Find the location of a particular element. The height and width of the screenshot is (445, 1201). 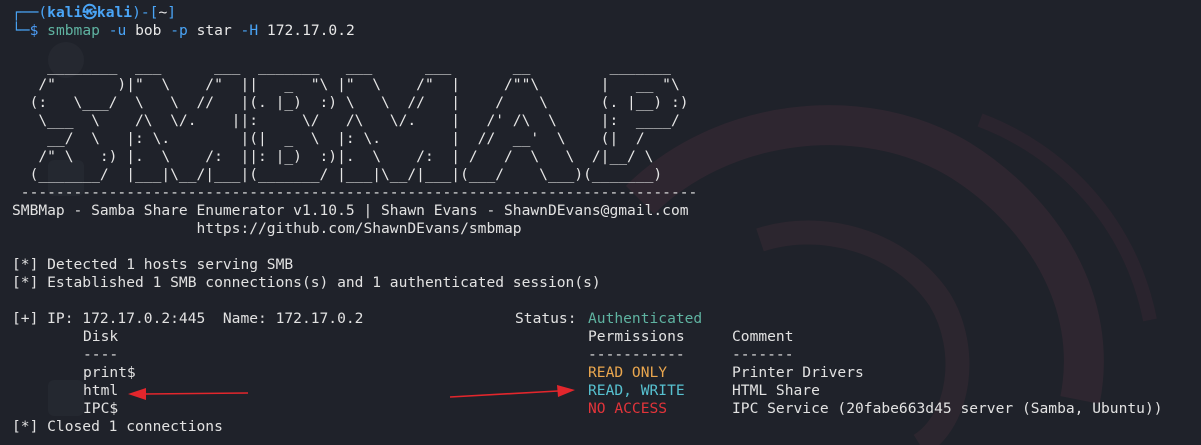

share-name: html is located at coordinates (101, 390).